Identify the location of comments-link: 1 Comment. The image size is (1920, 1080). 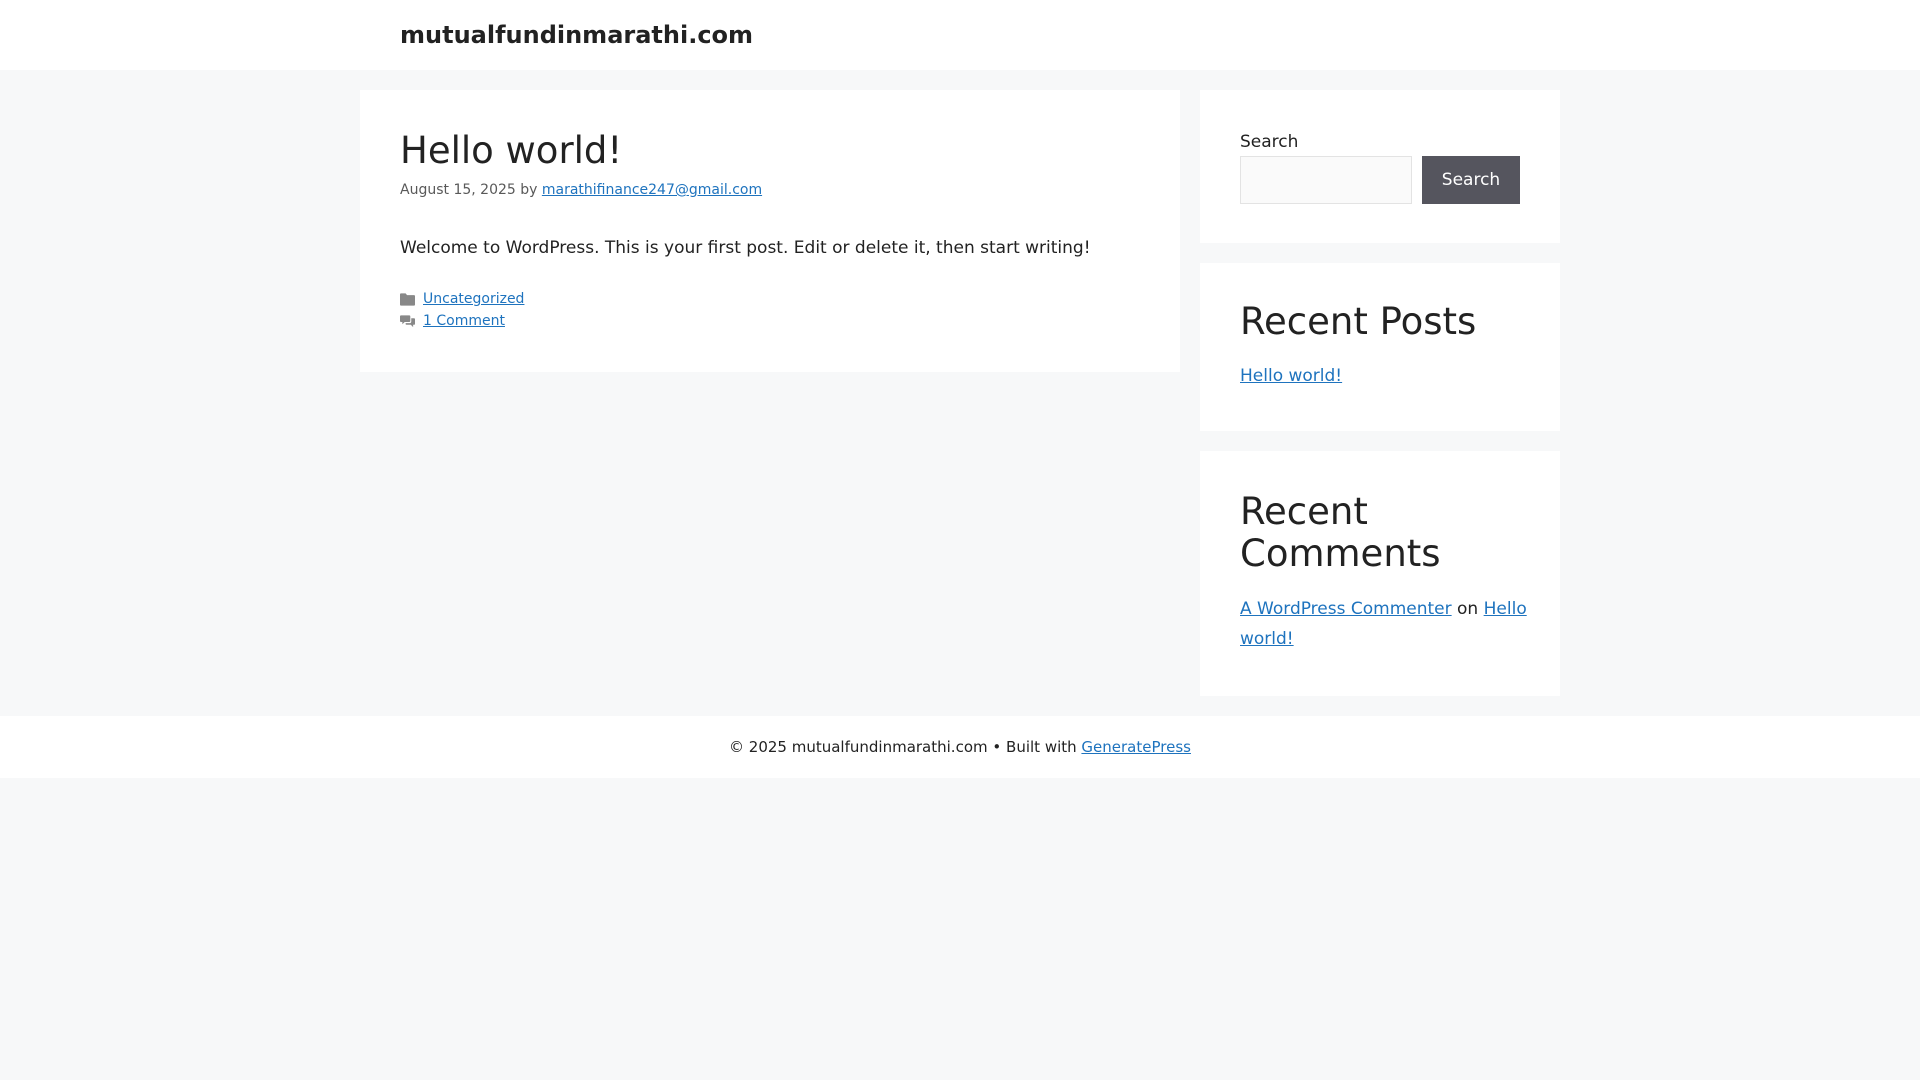
(464, 321).